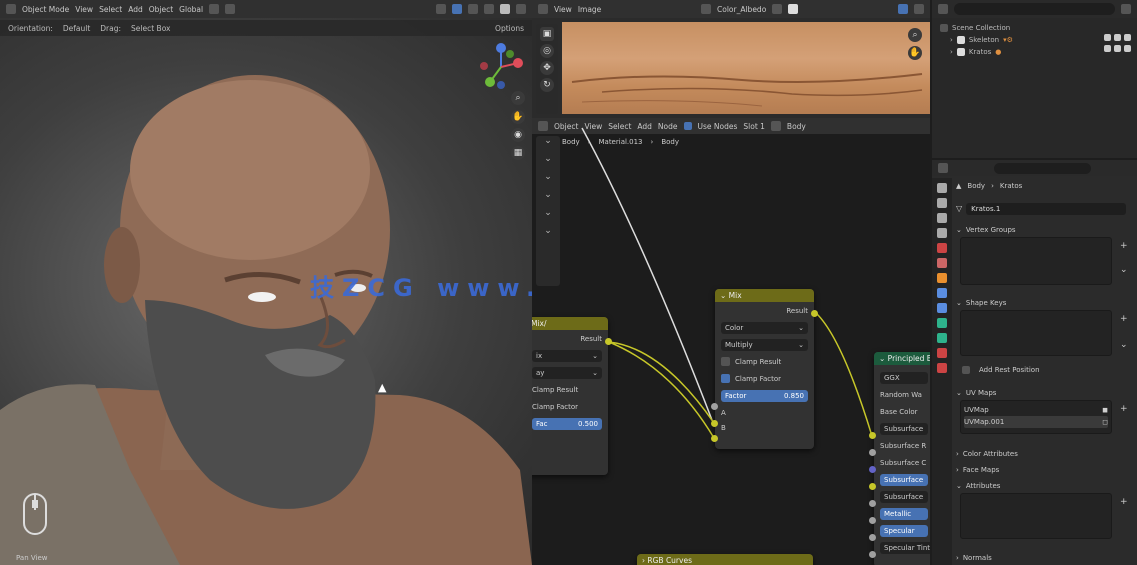  I want to click on tab-material-icon, so click(942, 353).